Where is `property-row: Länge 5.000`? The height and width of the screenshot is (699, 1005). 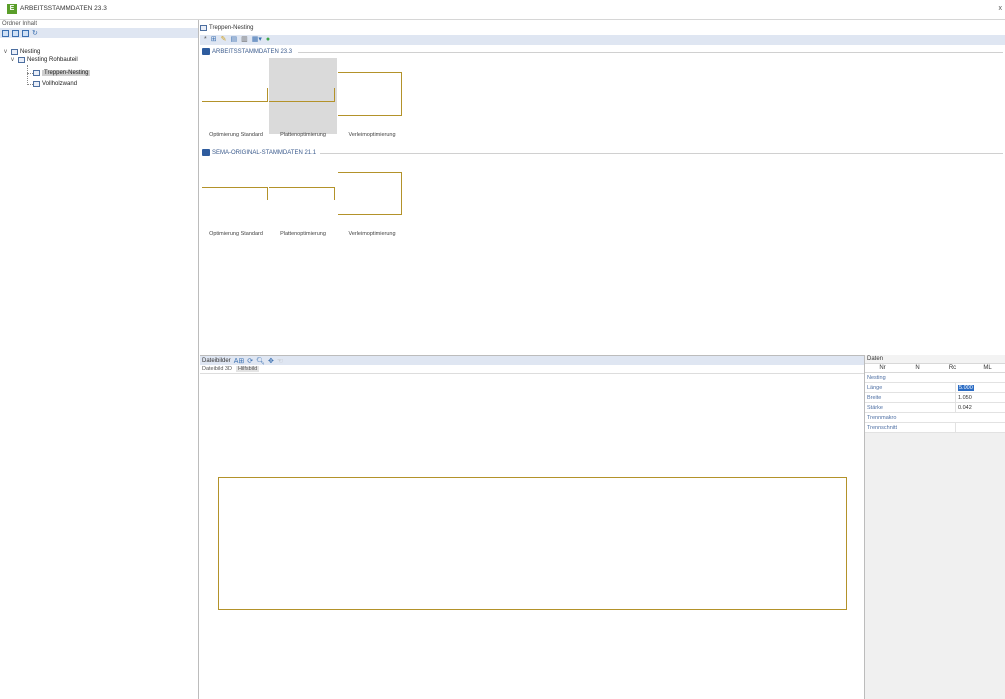 property-row: Länge 5.000 is located at coordinates (935, 388).